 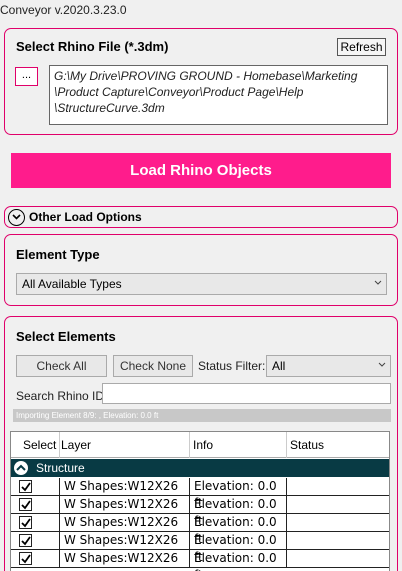 What do you see at coordinates (61, 366) in the screenshot?
I see `check-all-button: Check All` at bounding box center [61, 366].